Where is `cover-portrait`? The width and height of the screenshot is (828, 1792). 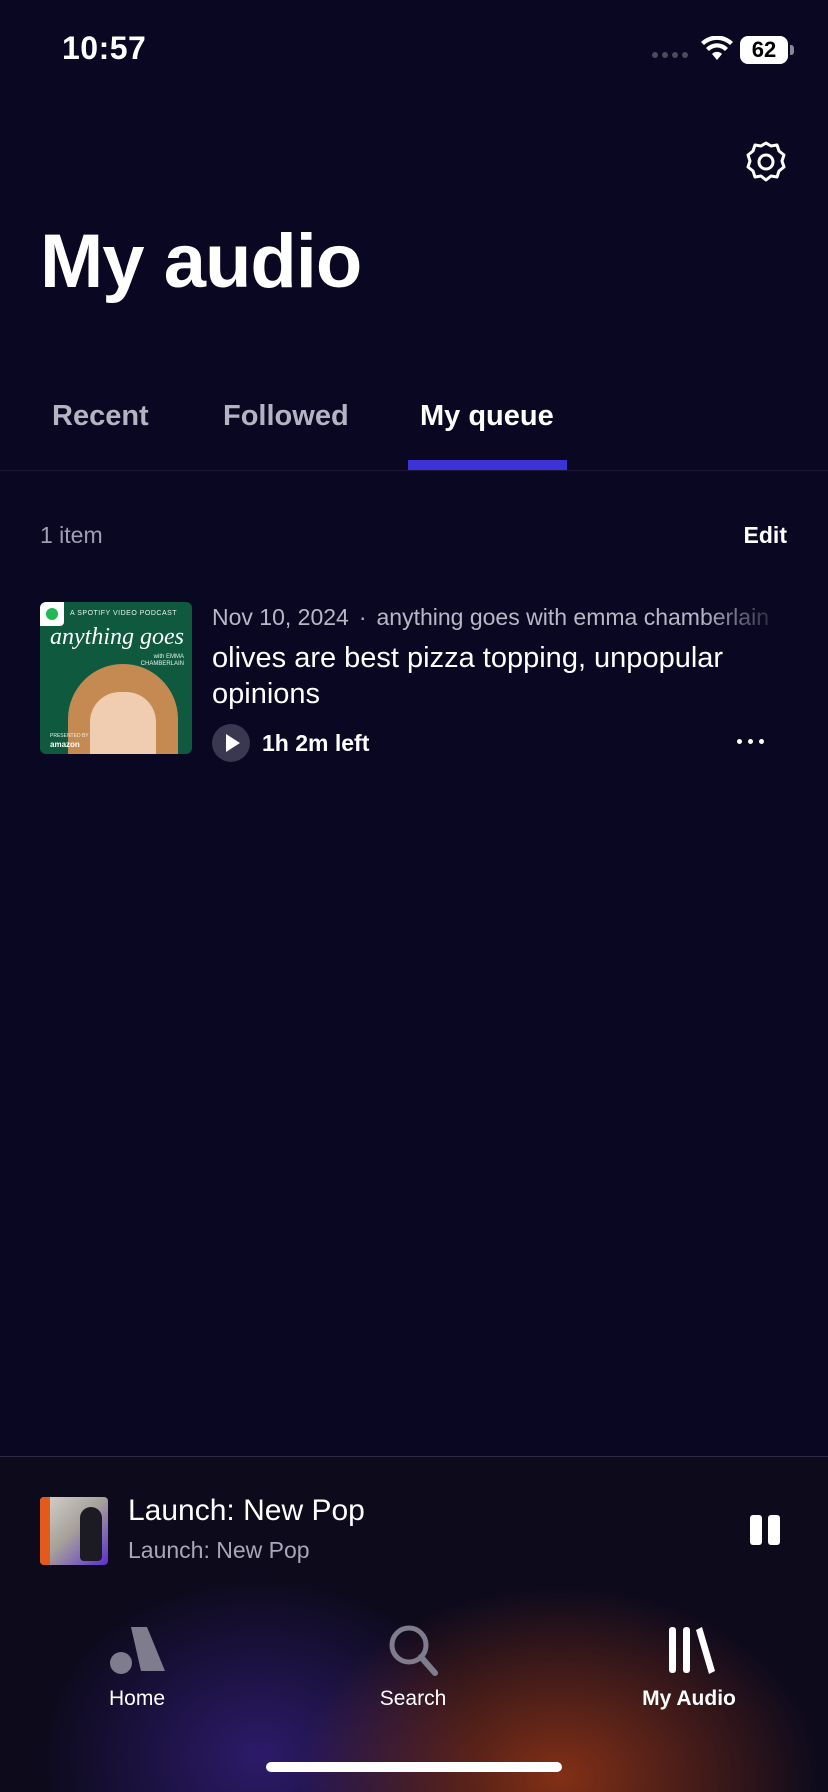
cover-portrait is located at coordinates (123, 709).